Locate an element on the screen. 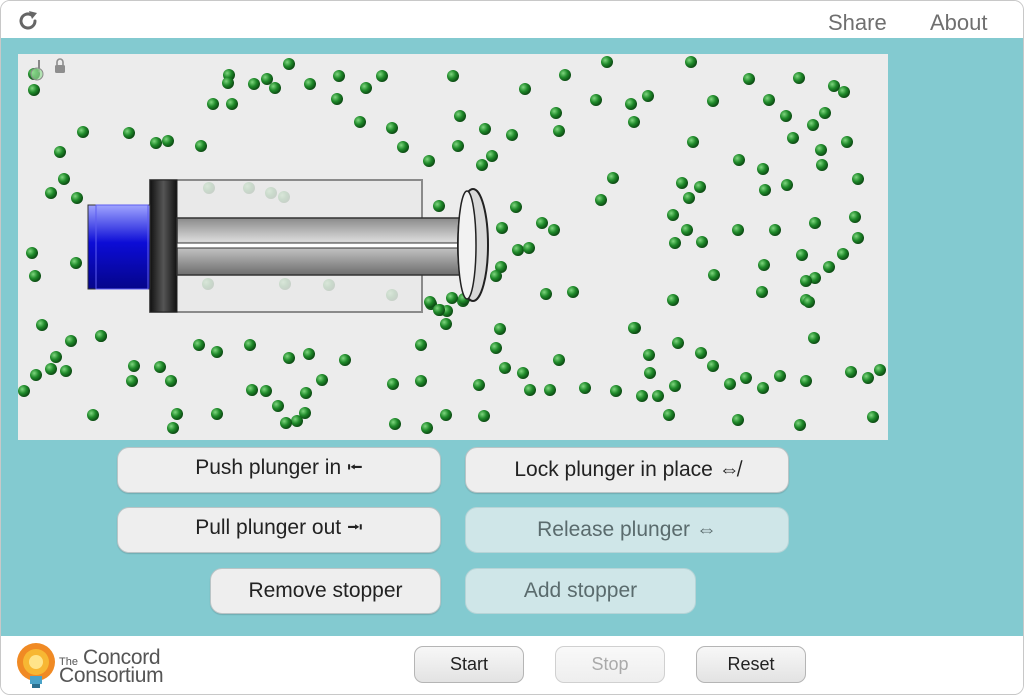 This screenshot has width=1024, height=695. start-button: Start is located at coordinates (469, 664).